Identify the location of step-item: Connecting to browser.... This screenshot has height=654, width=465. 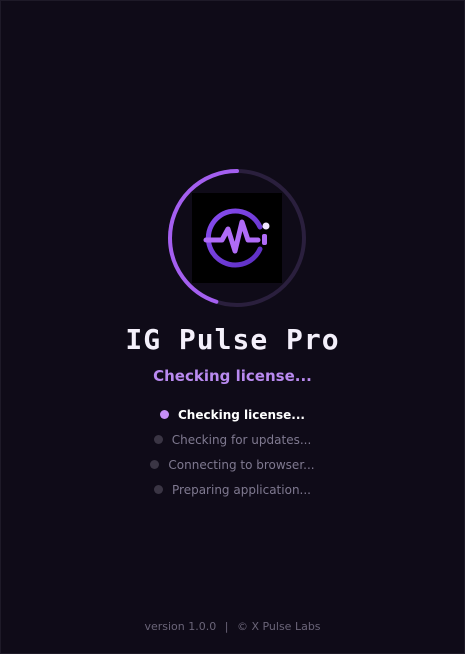
(232, 464).